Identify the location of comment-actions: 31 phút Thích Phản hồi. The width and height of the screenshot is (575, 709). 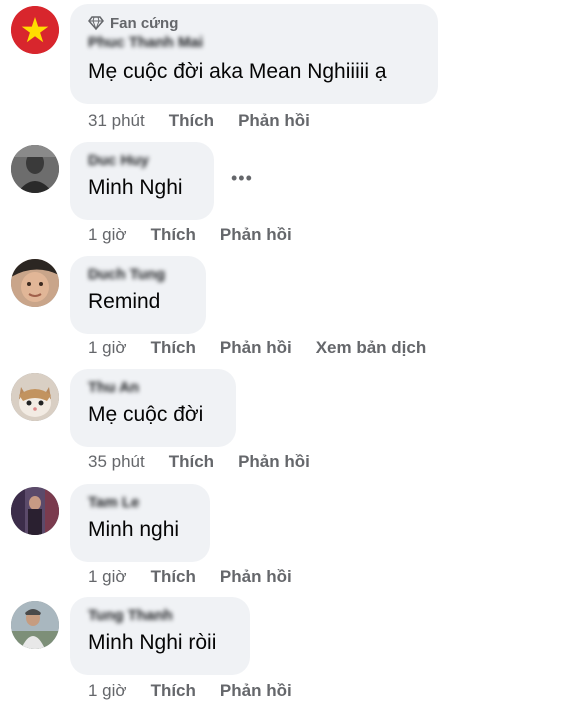
(199, 121).